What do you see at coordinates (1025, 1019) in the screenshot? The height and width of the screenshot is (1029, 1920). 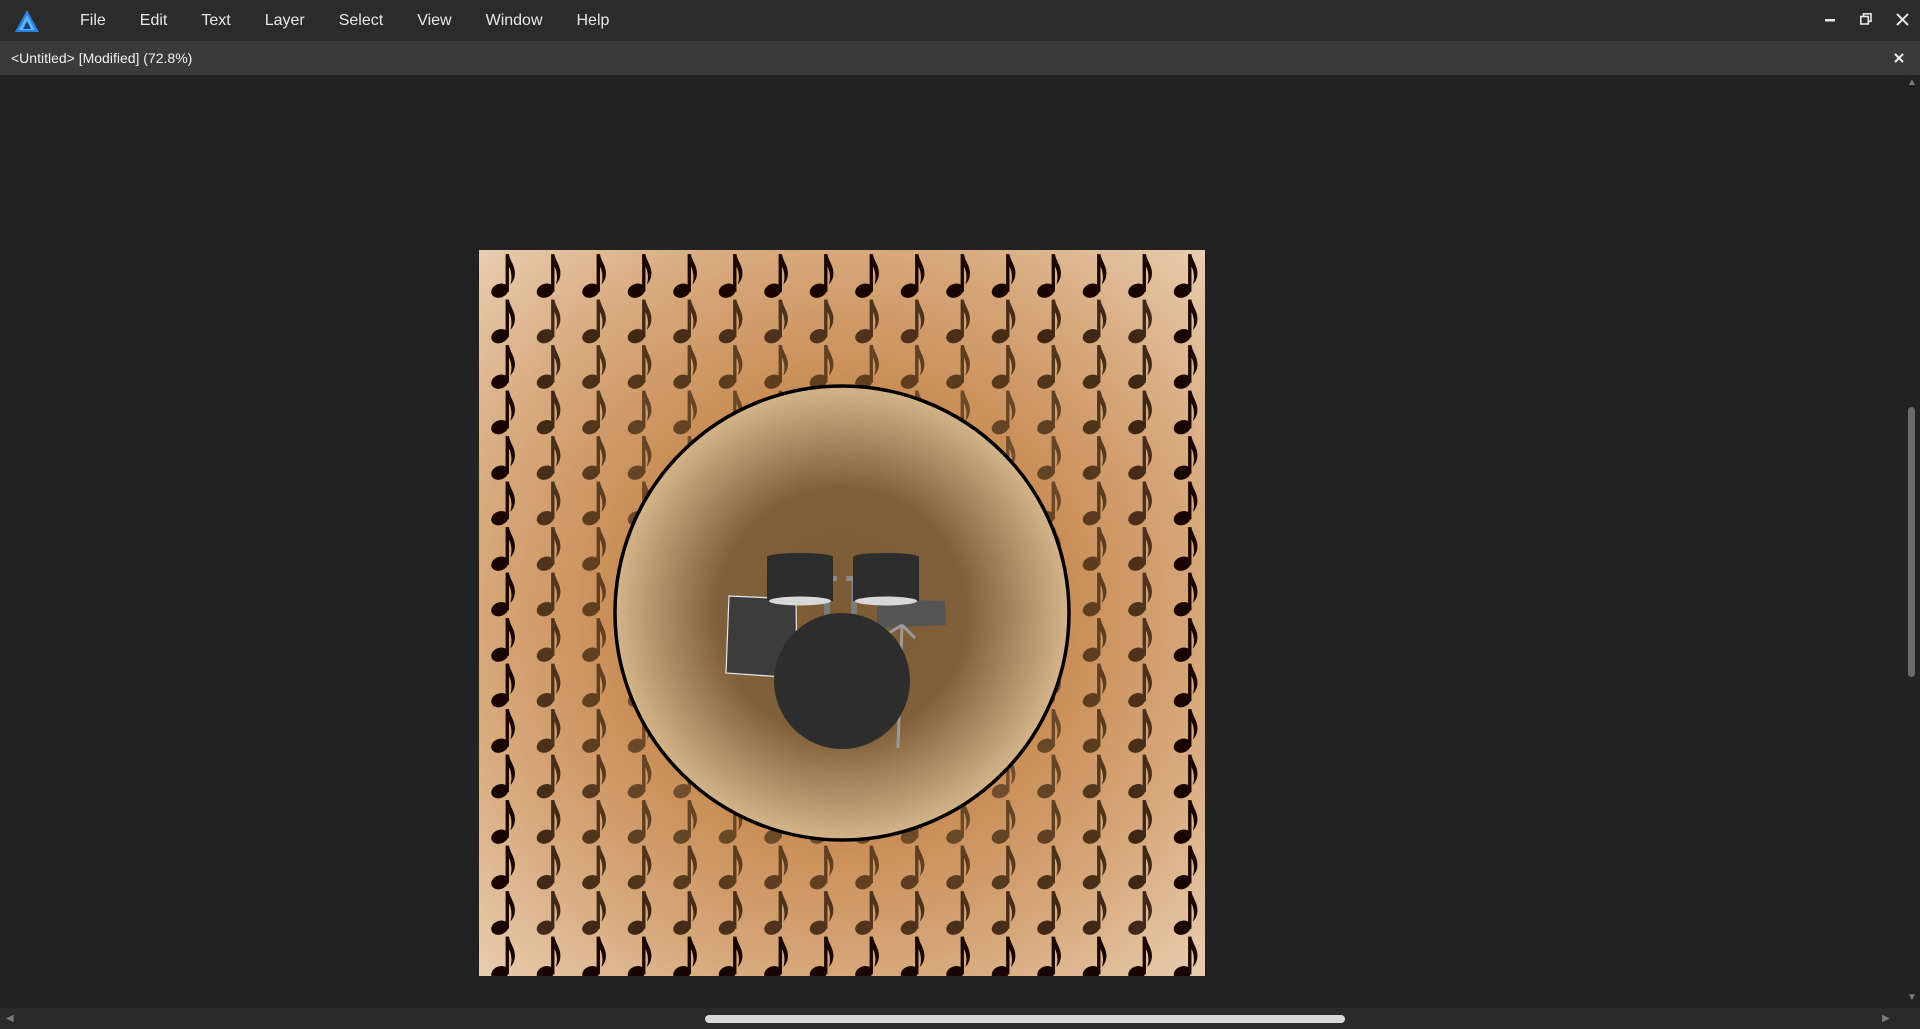 I see `horizontal-scroll-thumb` at bounding box center [1025, 1019].